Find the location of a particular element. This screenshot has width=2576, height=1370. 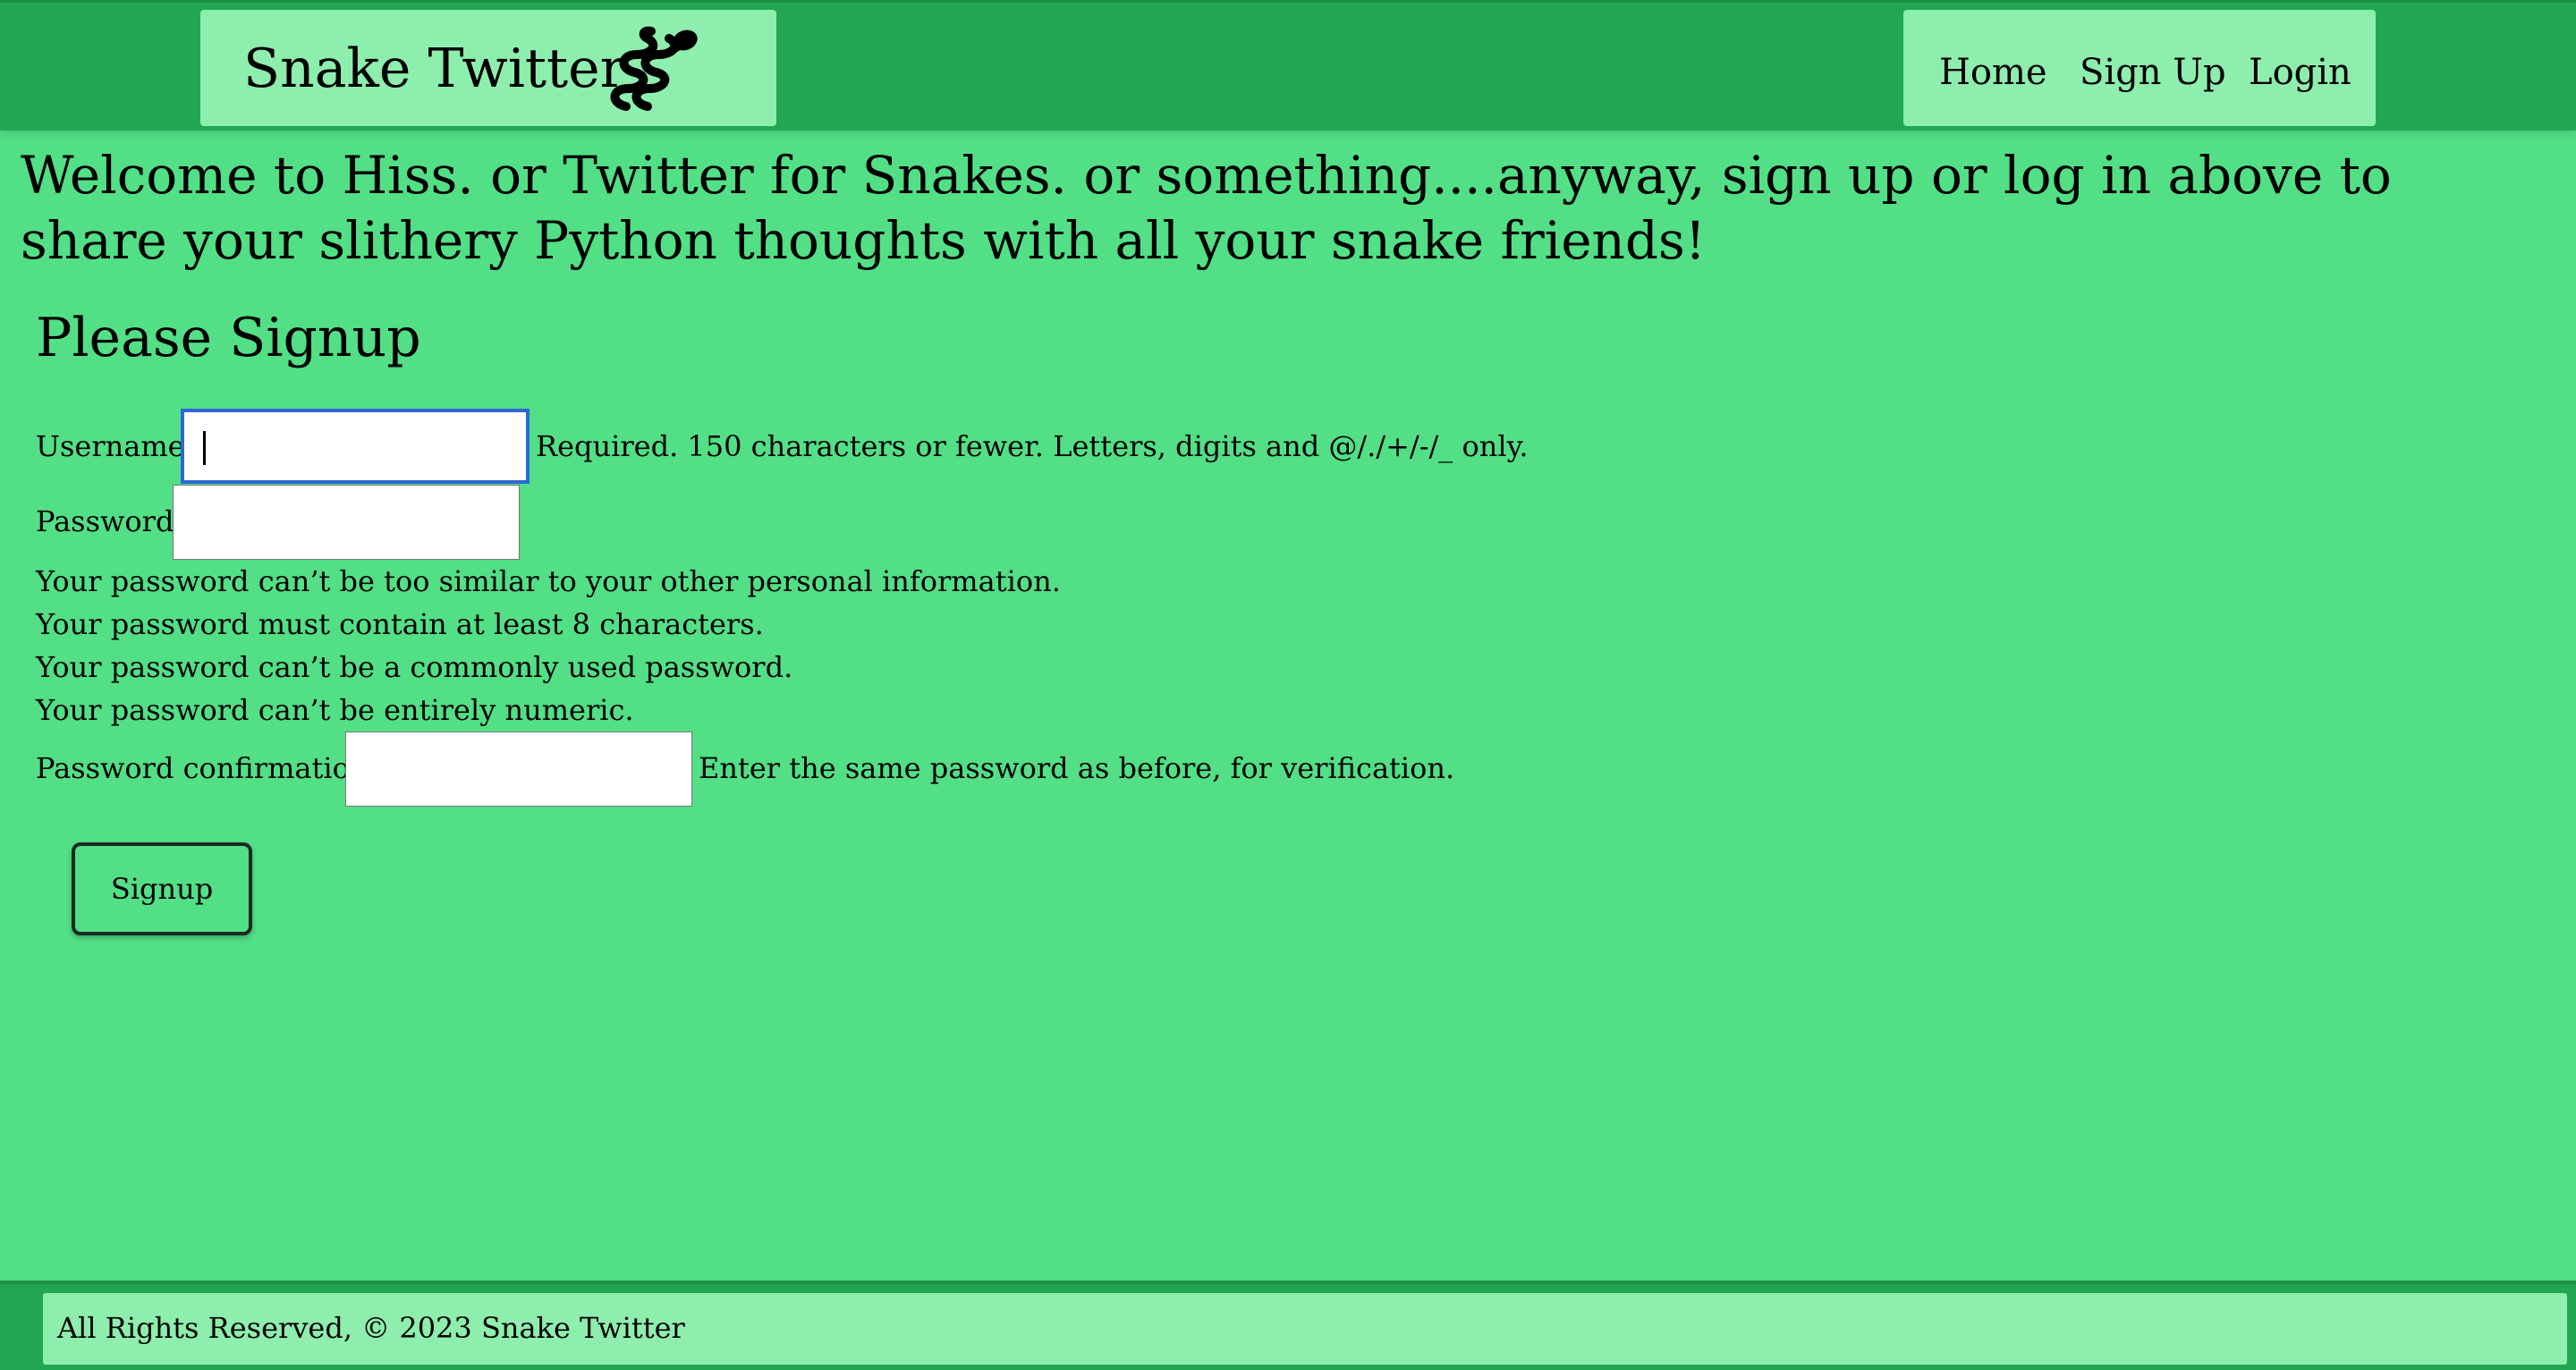

username-input is located at coordinates (355, 446).